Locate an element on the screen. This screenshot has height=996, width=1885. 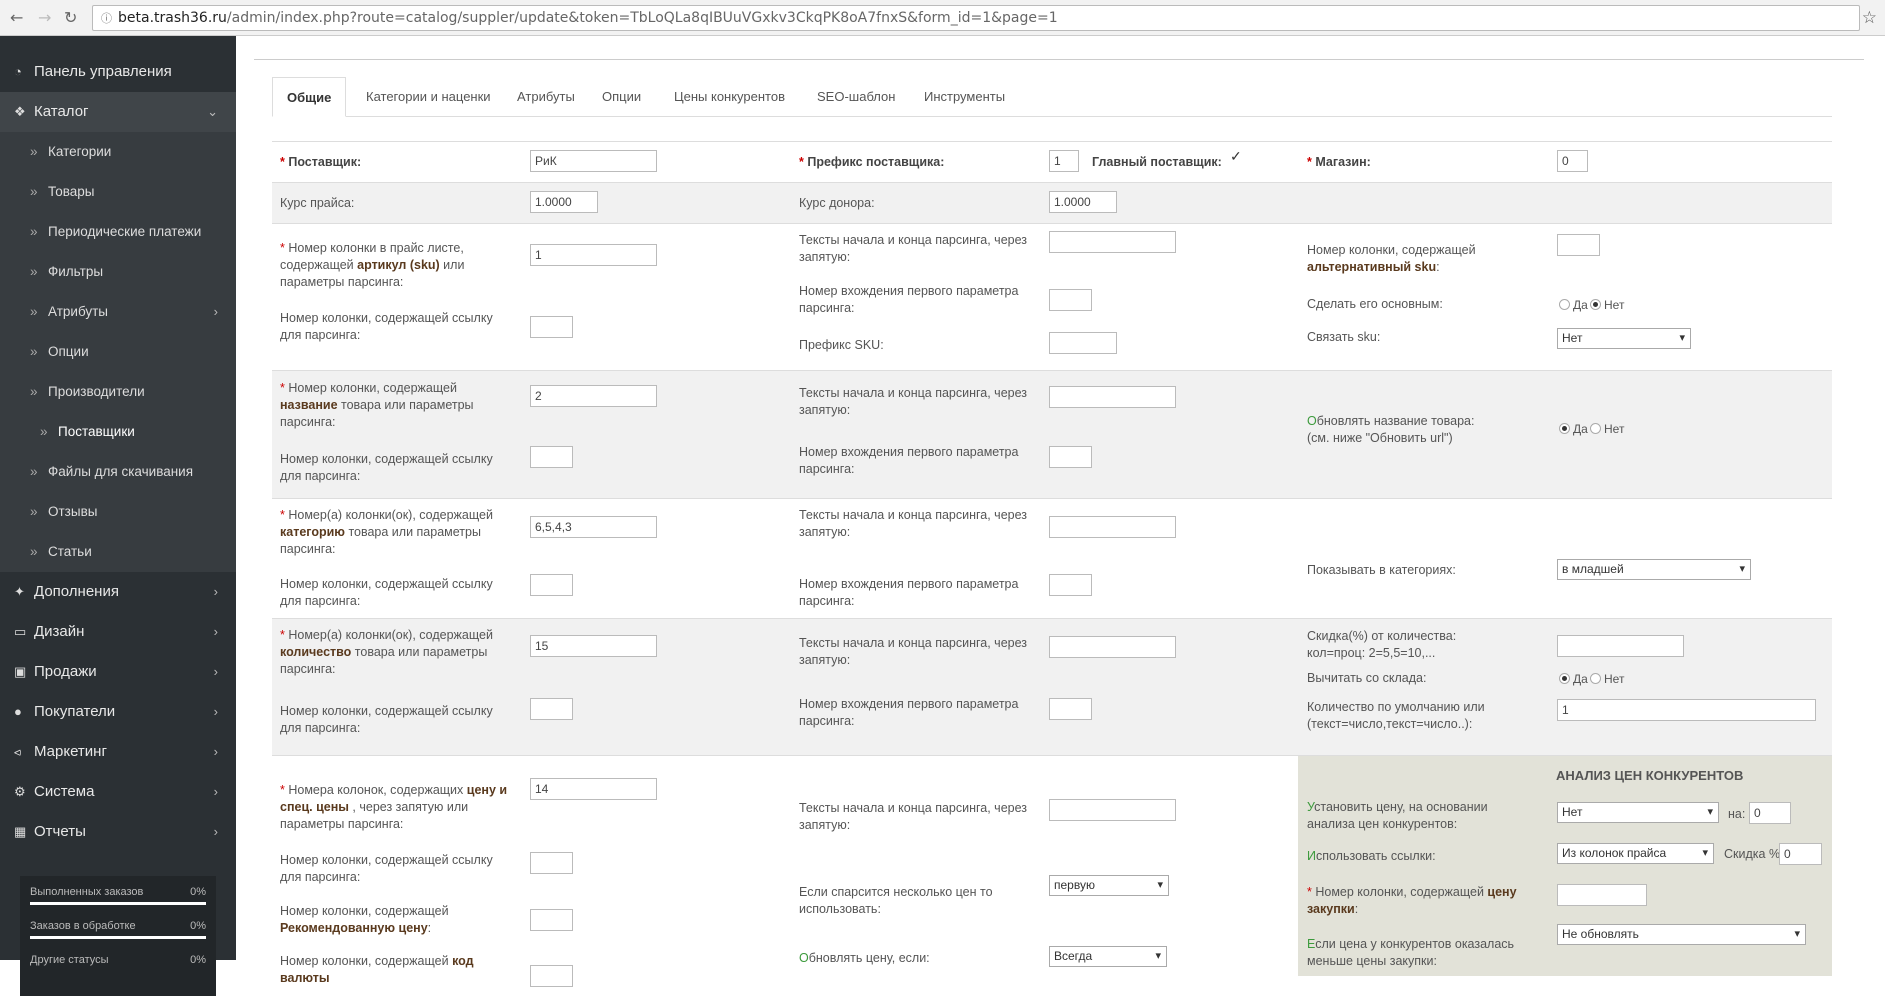
supplier-prefix-input: 1 is located at coordinates (1064, 161).